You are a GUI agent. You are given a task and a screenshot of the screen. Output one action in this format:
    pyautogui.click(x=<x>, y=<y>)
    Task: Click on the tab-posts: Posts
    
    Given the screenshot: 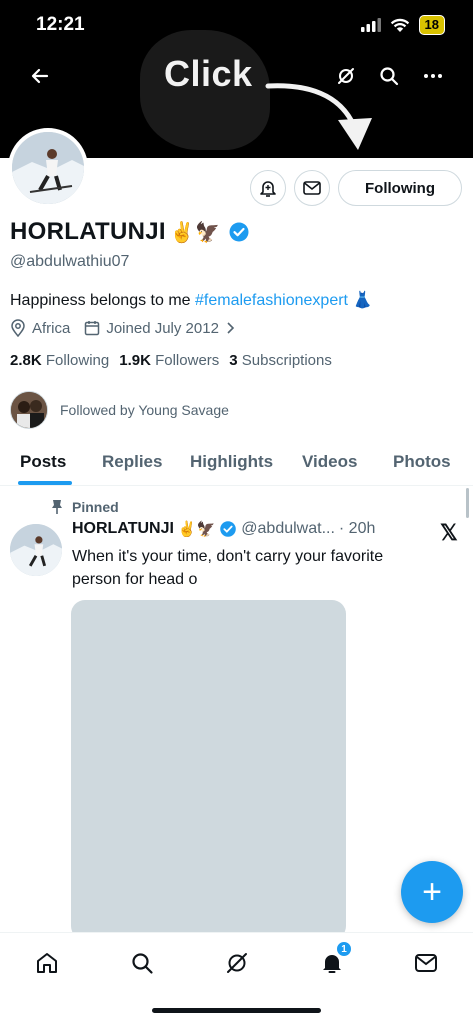 What is the action you would take?
    pyautogui.click(x=43, y=462)
    